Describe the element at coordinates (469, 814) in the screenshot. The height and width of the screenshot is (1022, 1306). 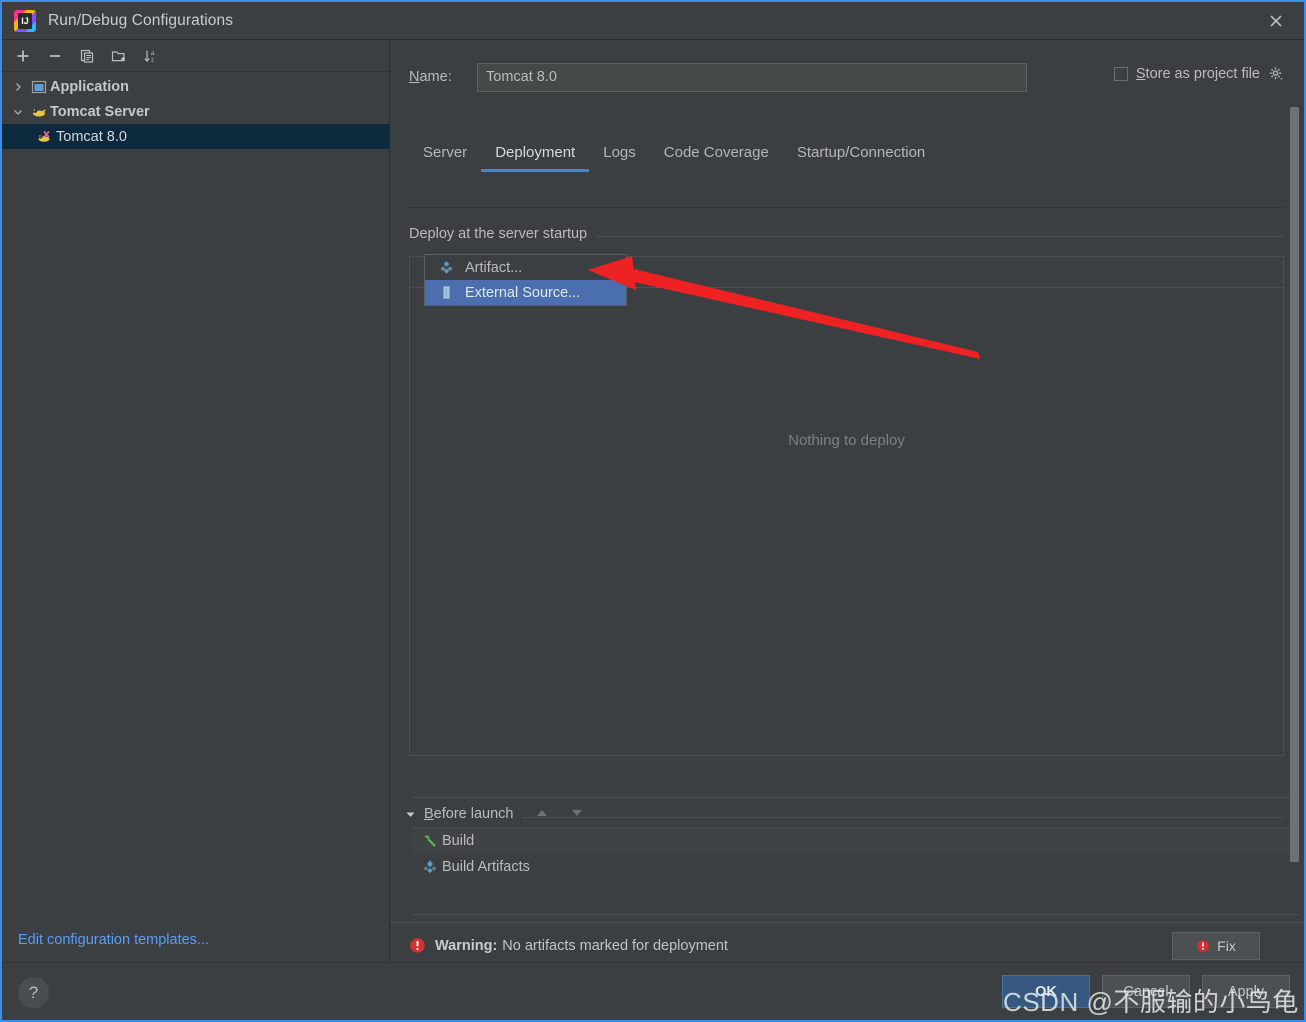
I see `before-launch-title: Before launch` at that location.